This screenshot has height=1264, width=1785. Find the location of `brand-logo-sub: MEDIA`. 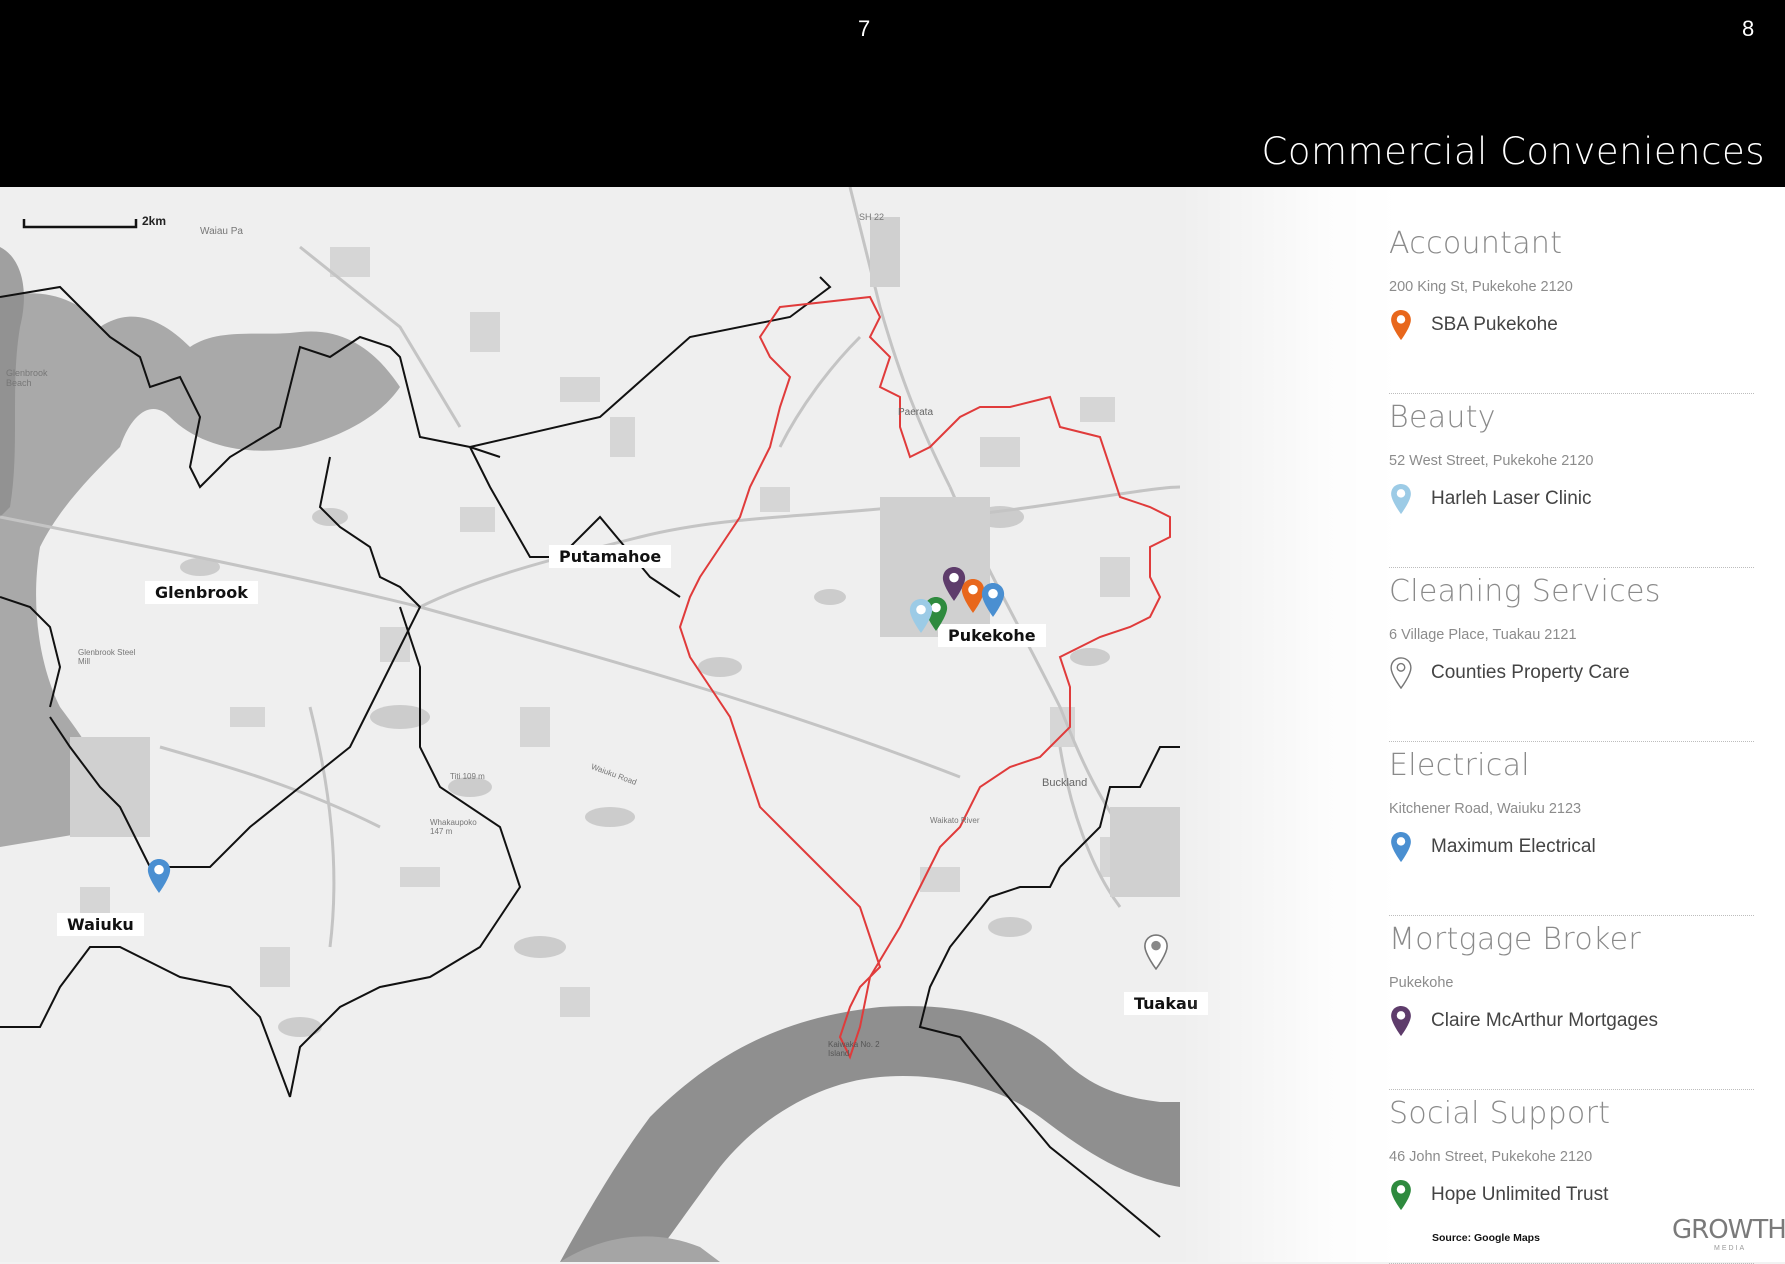

brand-logo-sub: MEDIA is located at coordinates (1730, 1248).